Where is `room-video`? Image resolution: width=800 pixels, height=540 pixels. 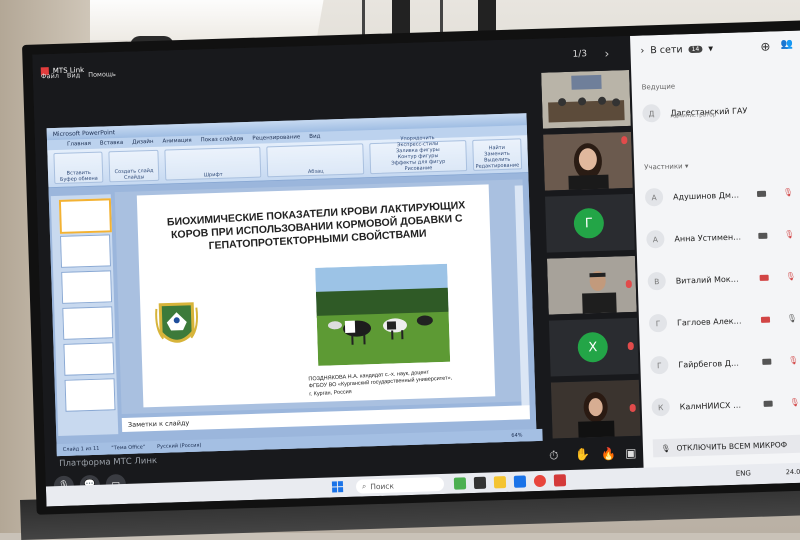 room-video is located at coordinates (586, 99).